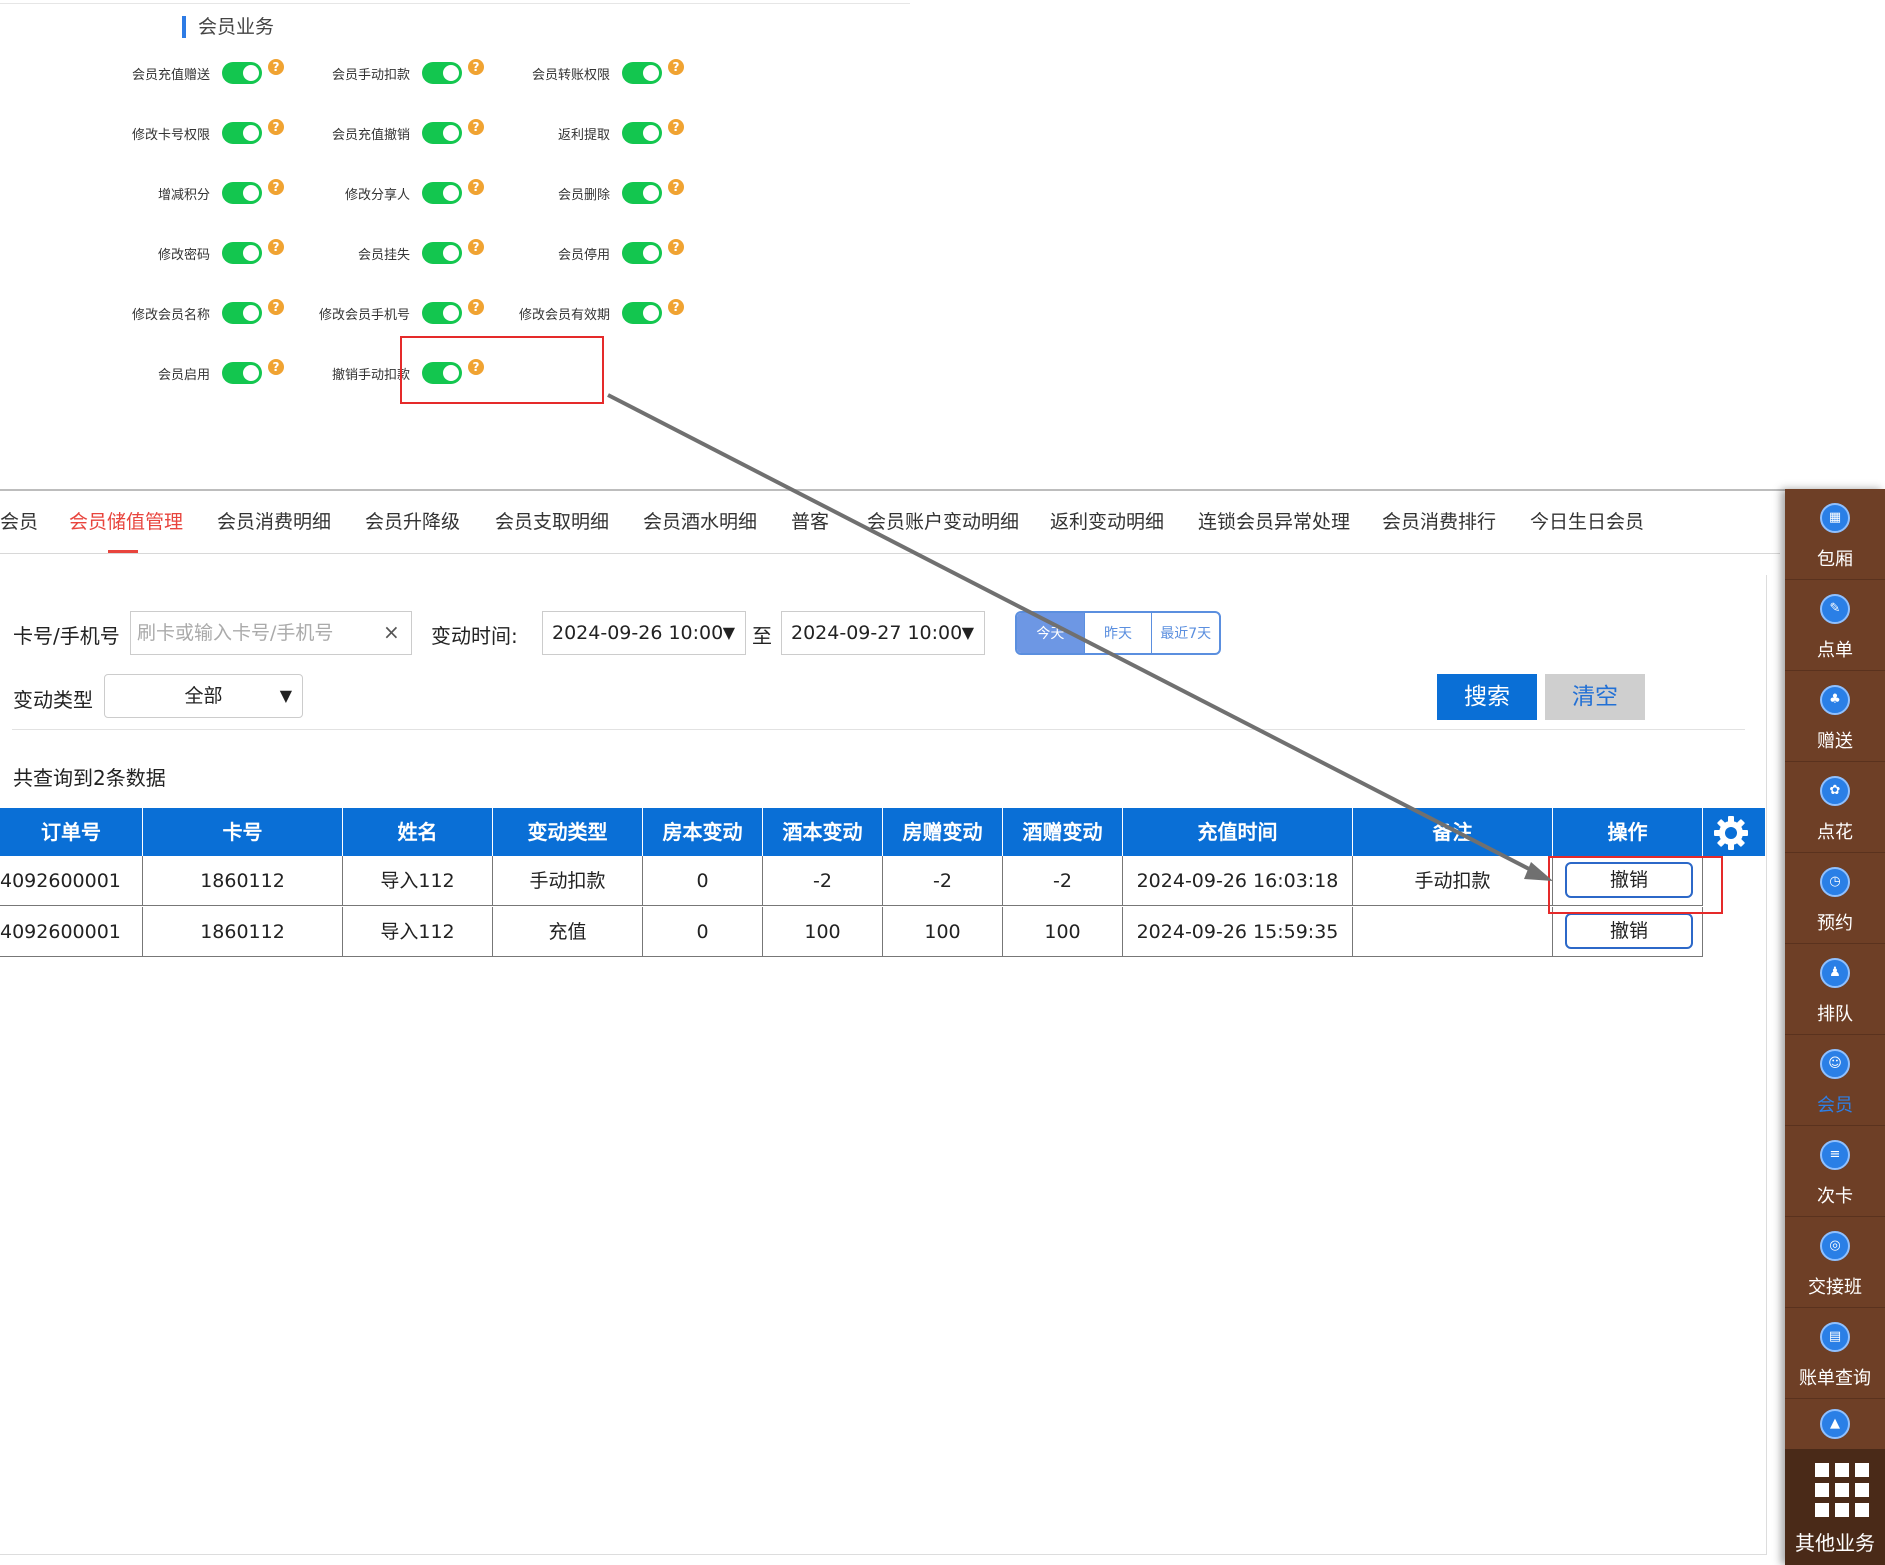 This screenshot has height=1565, width=1885. I want to click on quick-date-yesterday: 昨天, so click(1119, 633).